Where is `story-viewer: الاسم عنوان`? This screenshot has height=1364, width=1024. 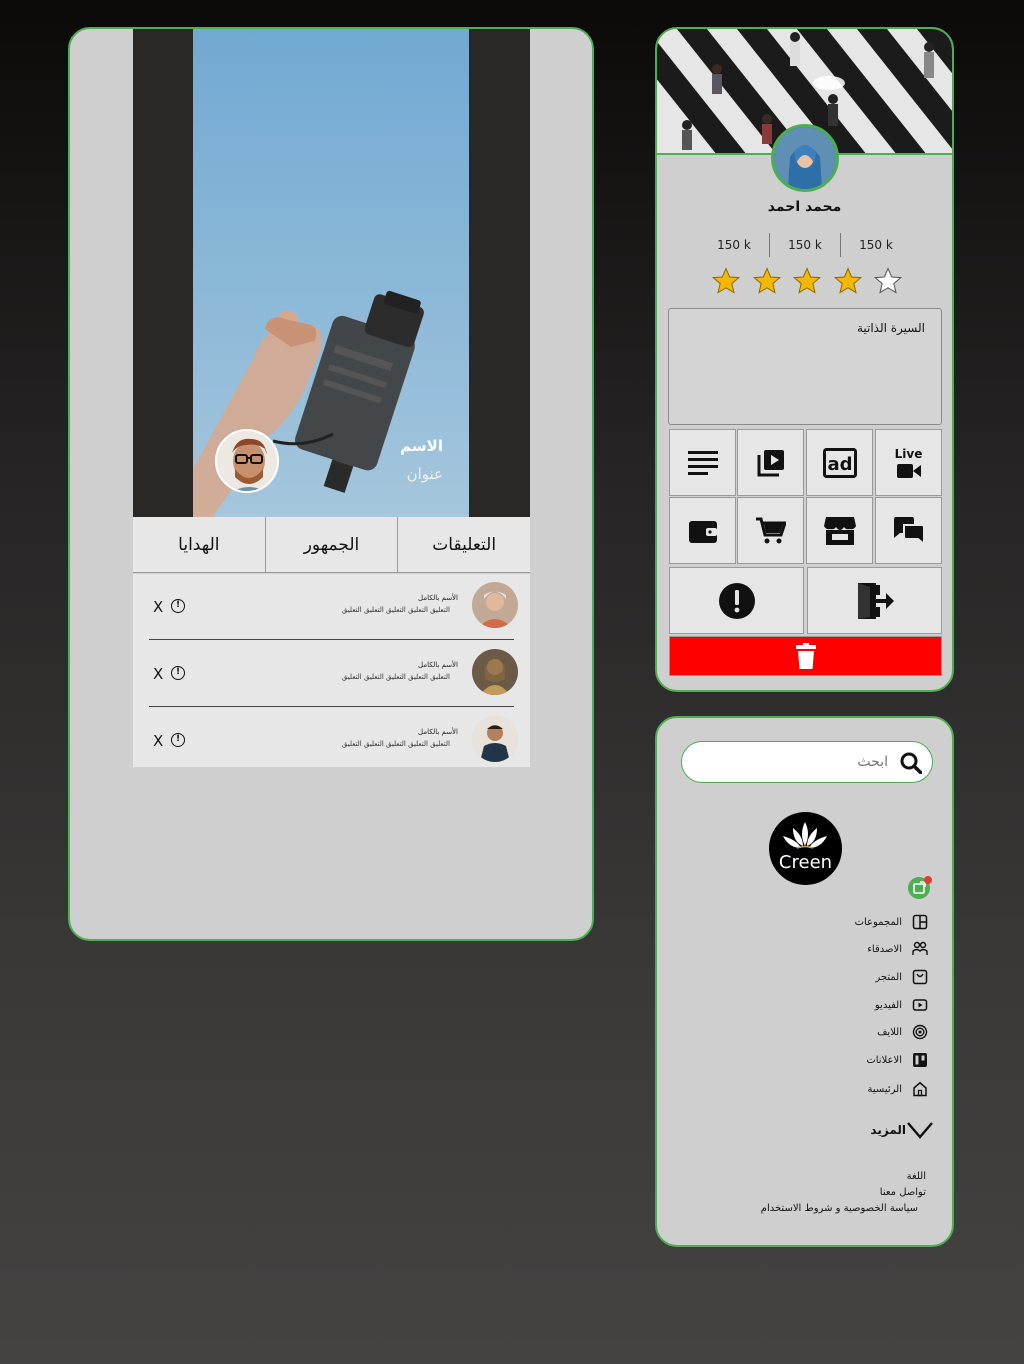
story-viewer: الاسم عنوان is located at coordinates (331, 273).